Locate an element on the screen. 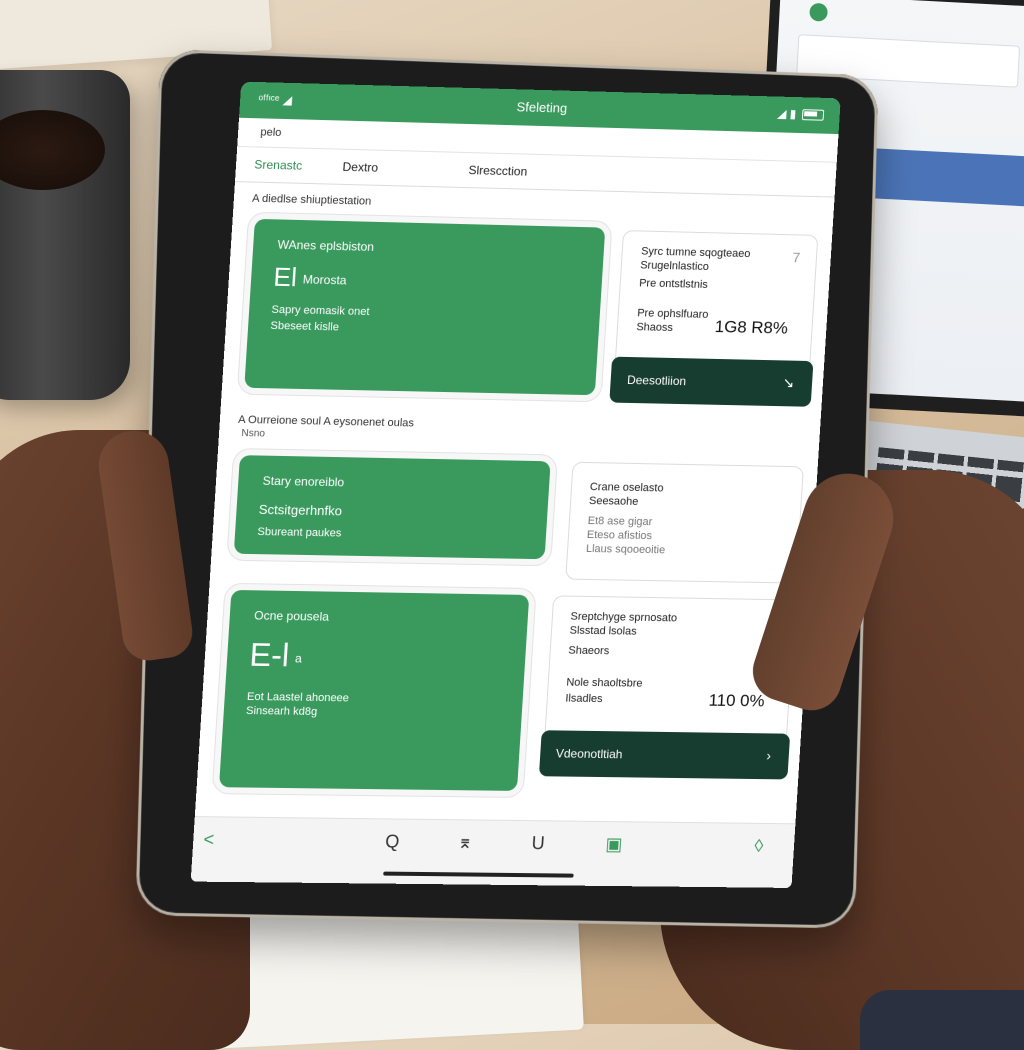 The image size is (1024, 1050). card-line: Sapry eomasik onet is located at coordinates (320, 311).